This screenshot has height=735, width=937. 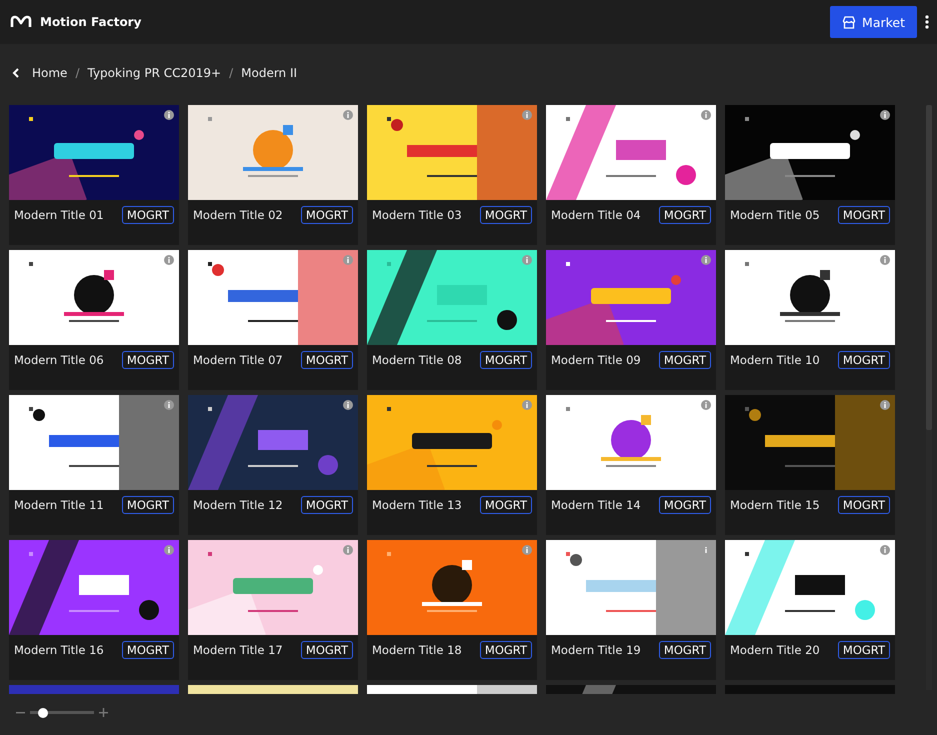 I want to click on template-title: Modern Title 06, so click(x=59, y=360).